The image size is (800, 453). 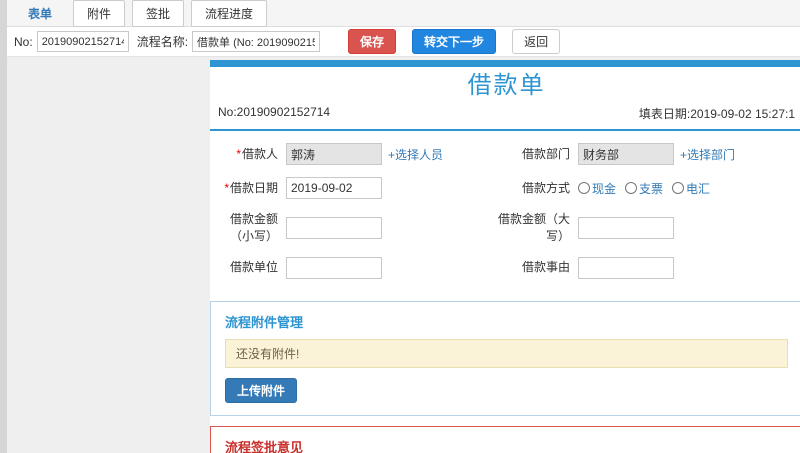 I want to click on borrower-control: +选择人员, so click(x=388, y=154).